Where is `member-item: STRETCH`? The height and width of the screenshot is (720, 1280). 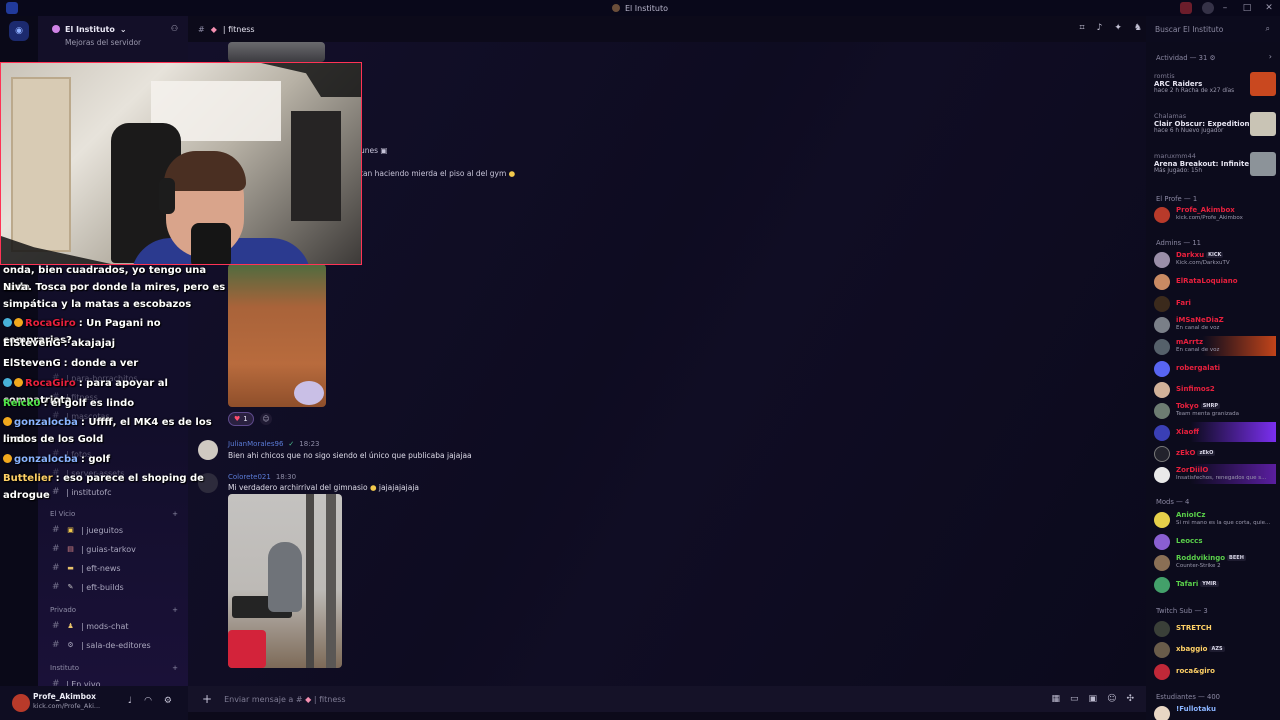 member-item: STRETCH is located at coordinates (1215, 628).